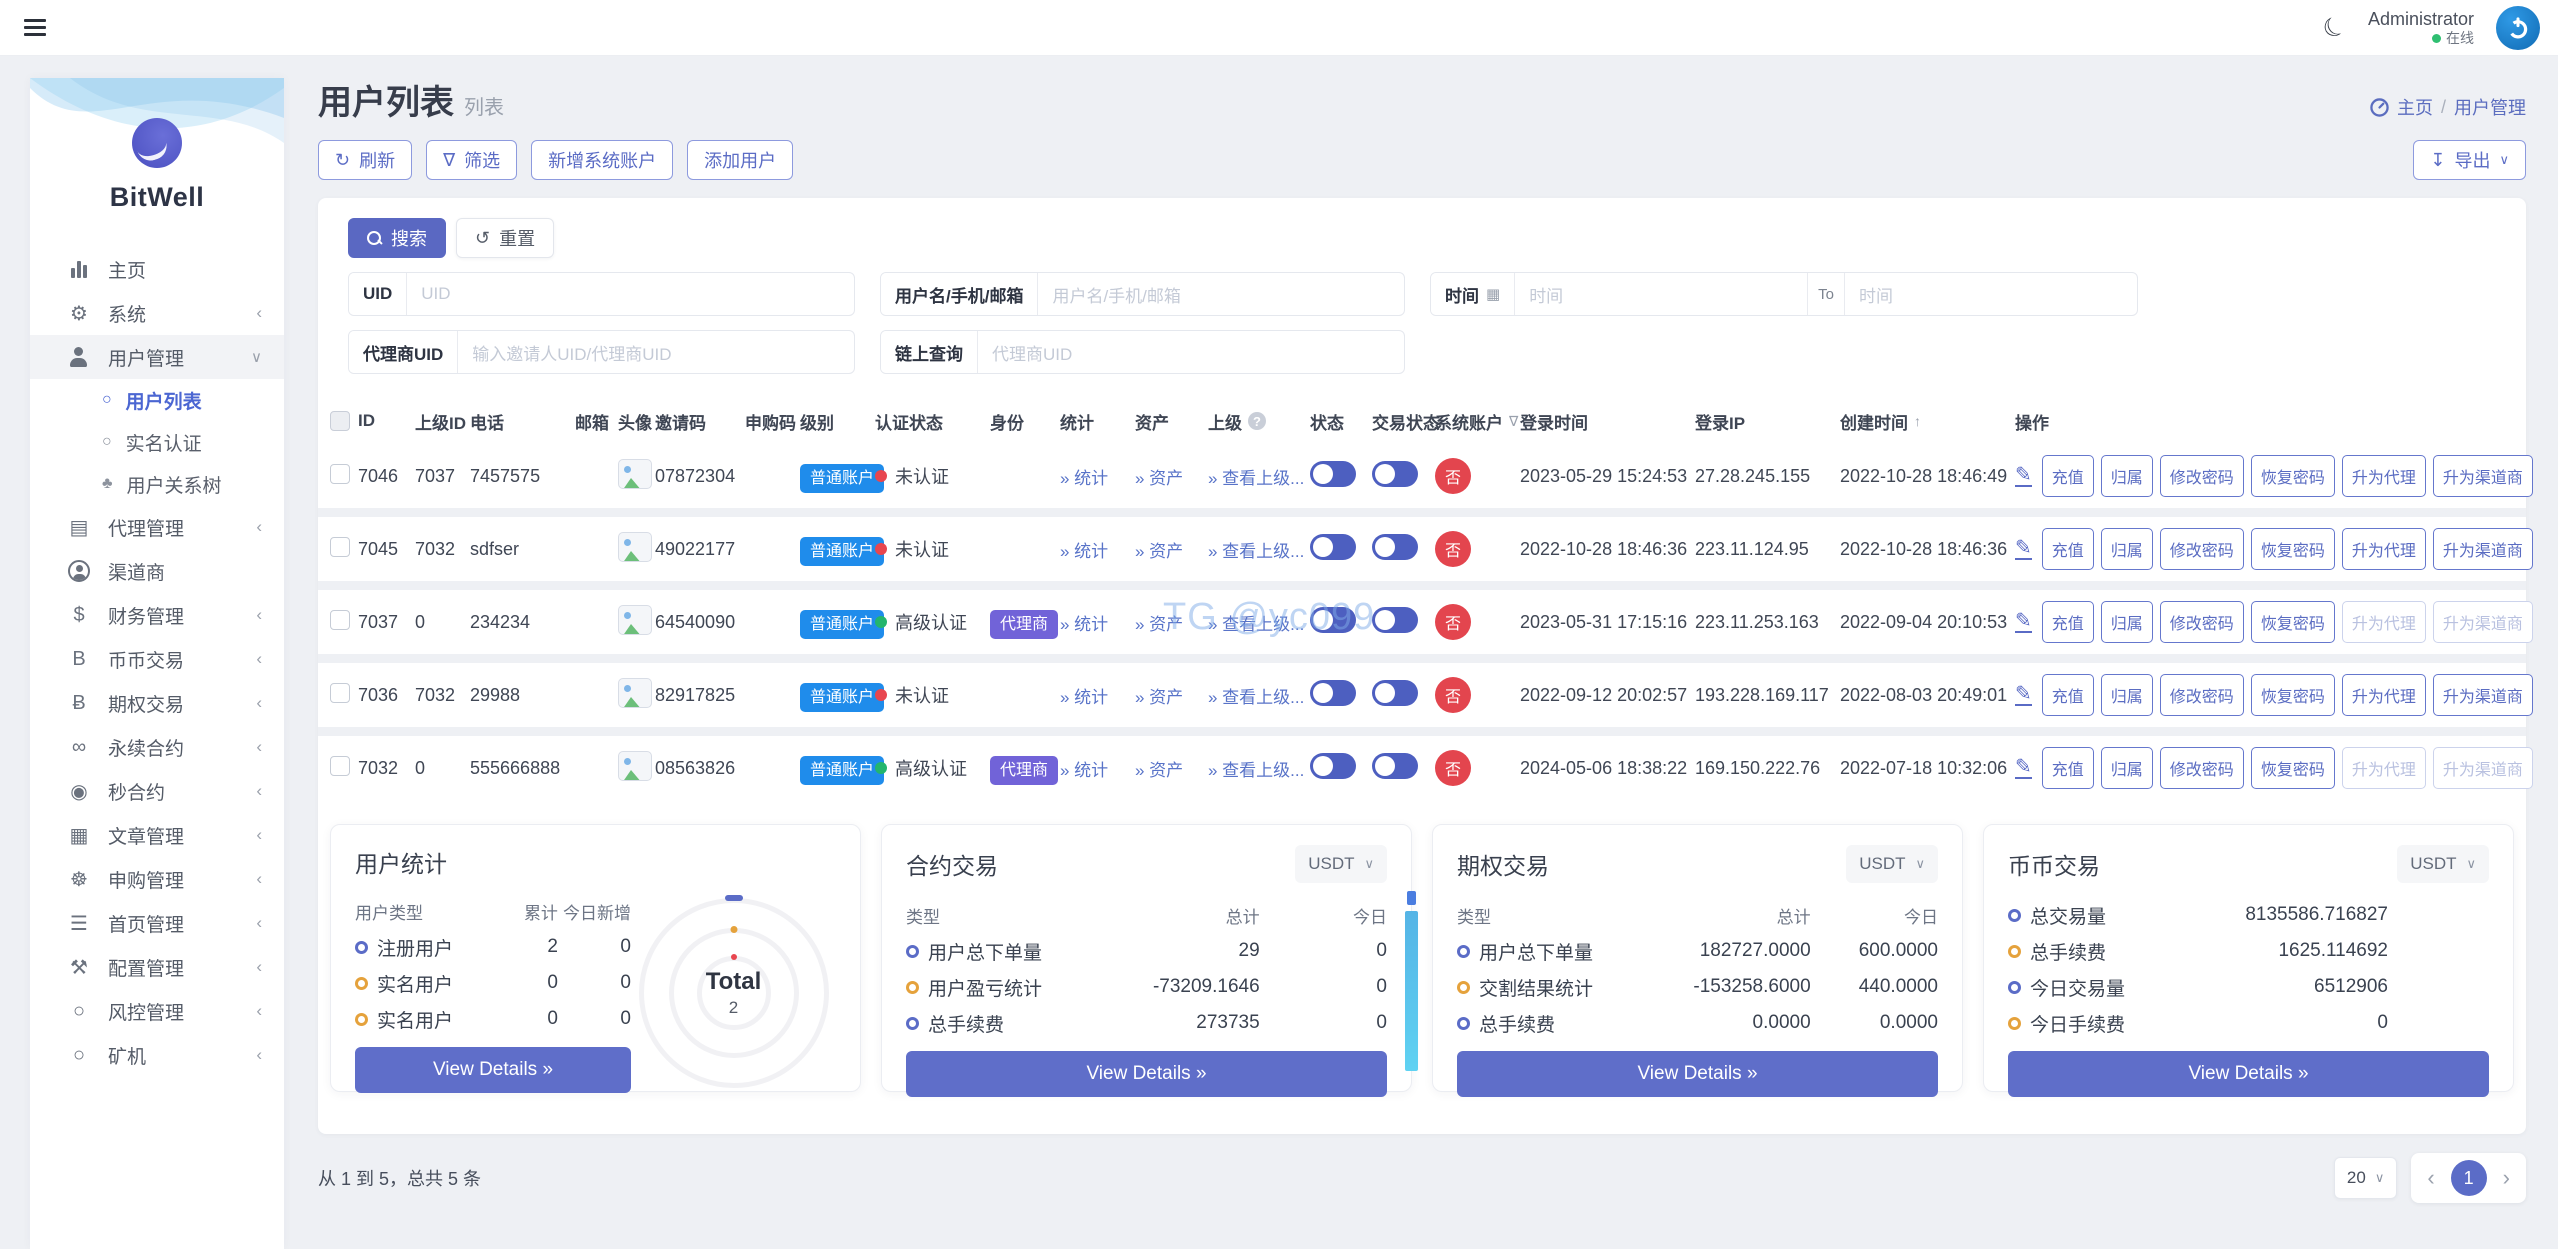  I want to click on reset-button: ↺ 重置, so click(505, 238).